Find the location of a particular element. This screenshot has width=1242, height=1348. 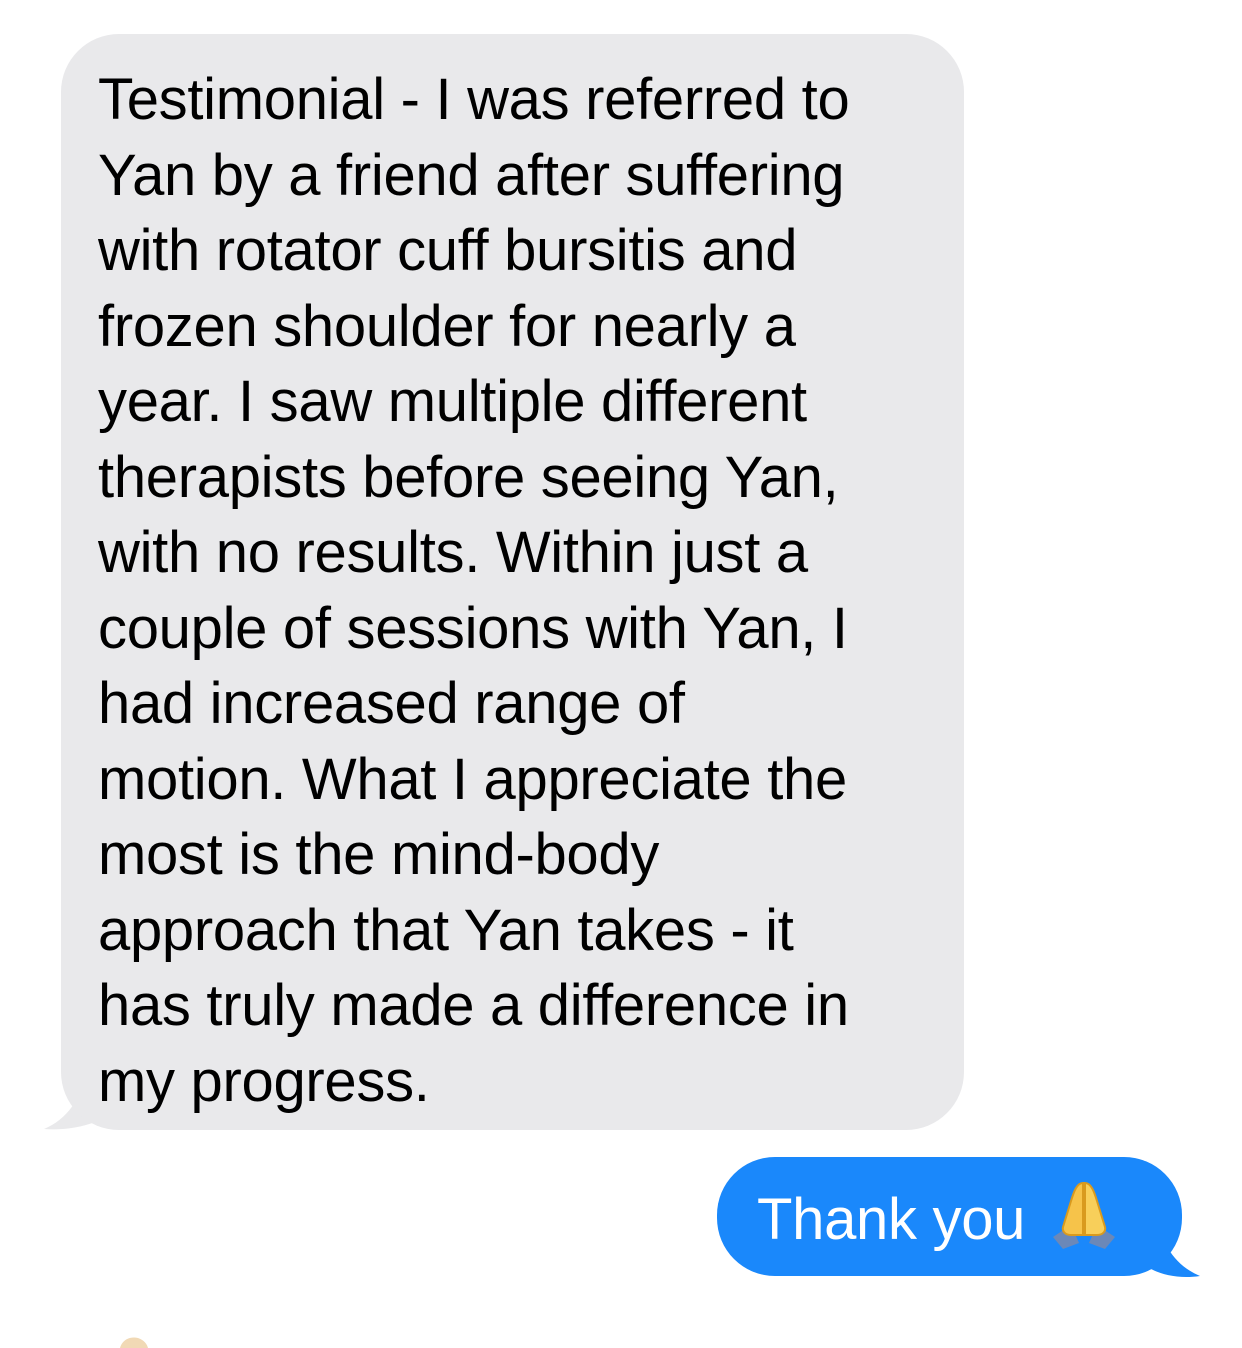

outgoing-message-bubble: Thank you is located at coordinates (949, 1216).